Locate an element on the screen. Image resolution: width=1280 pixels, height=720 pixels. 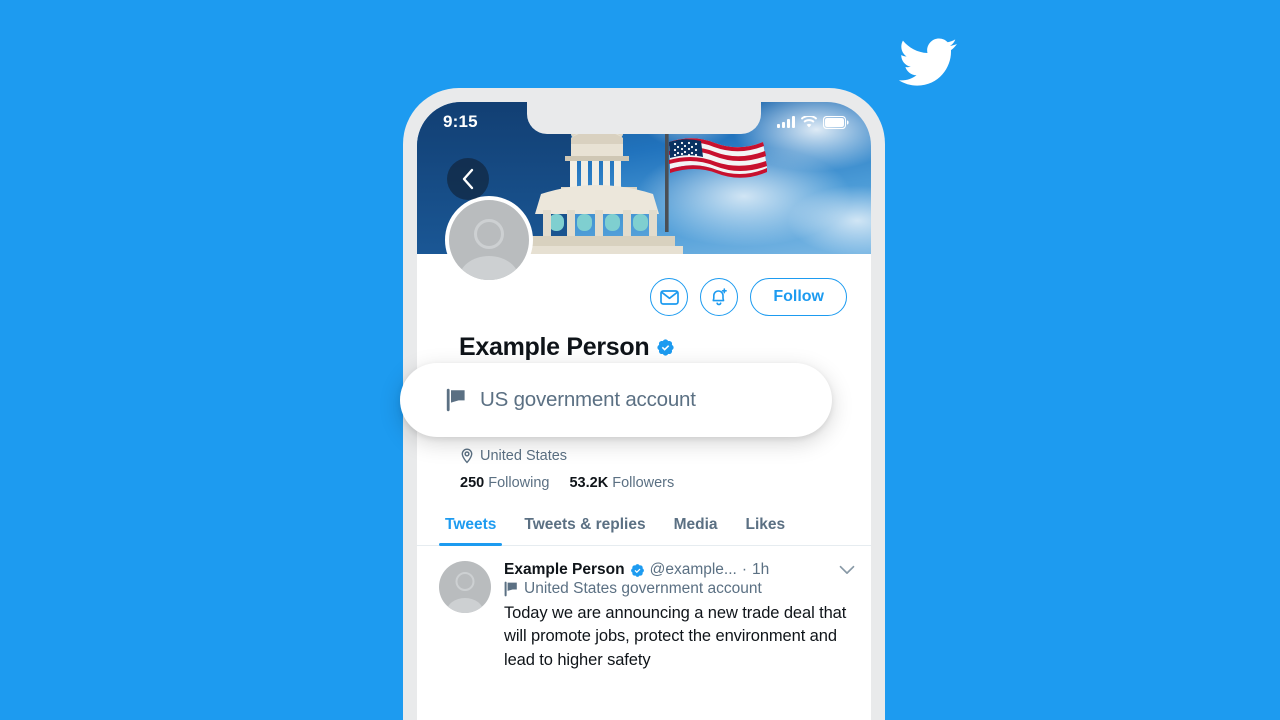
profile-tabs: Tweets Tweets & replies Media Likes is located at coordinates (644, 528).